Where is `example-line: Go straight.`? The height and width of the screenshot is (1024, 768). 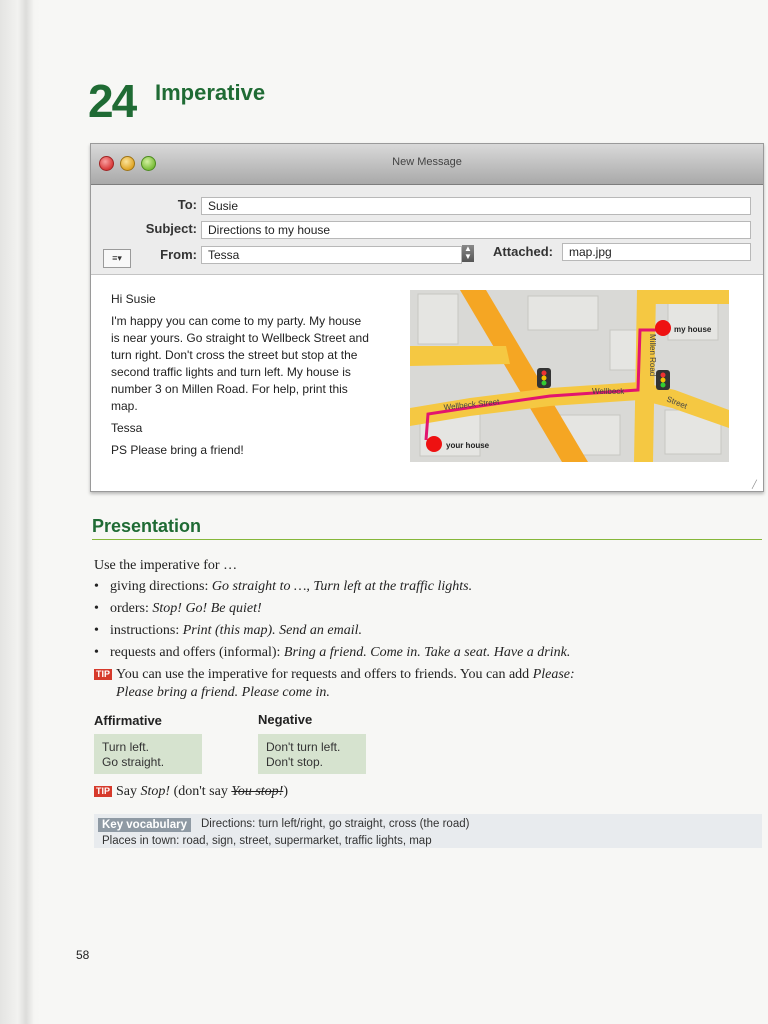
example-line: Go straight. is located at coordinates (133, 762).